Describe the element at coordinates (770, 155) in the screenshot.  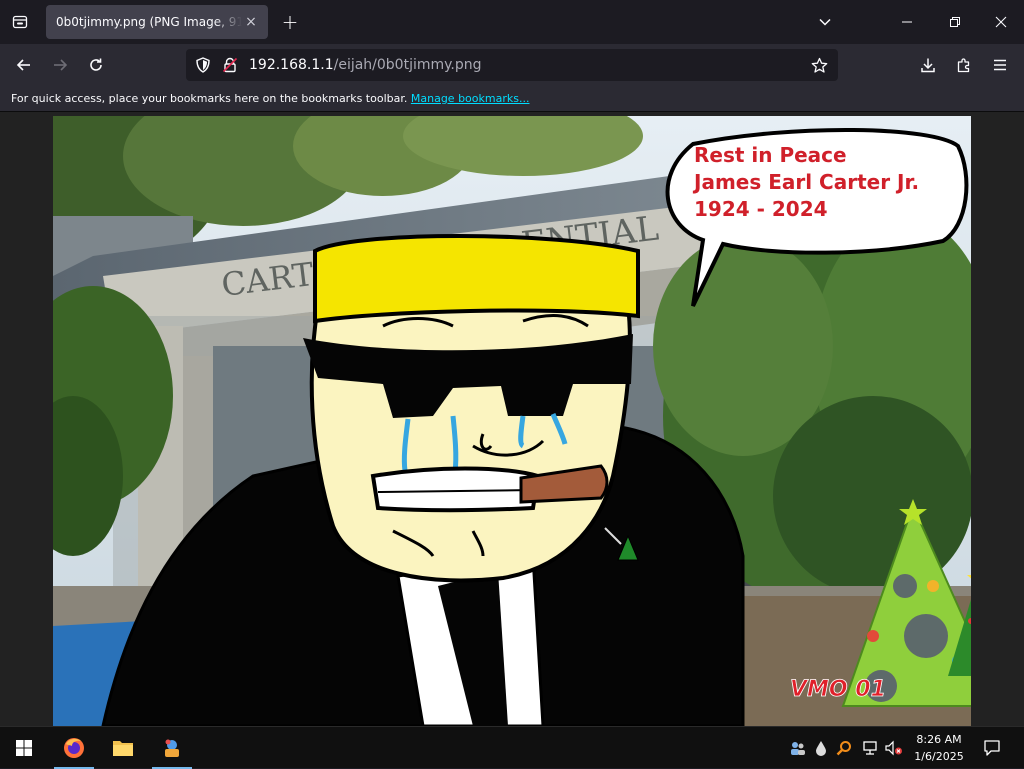
I see `bubble-line-1: Rest in Peace` at that location.